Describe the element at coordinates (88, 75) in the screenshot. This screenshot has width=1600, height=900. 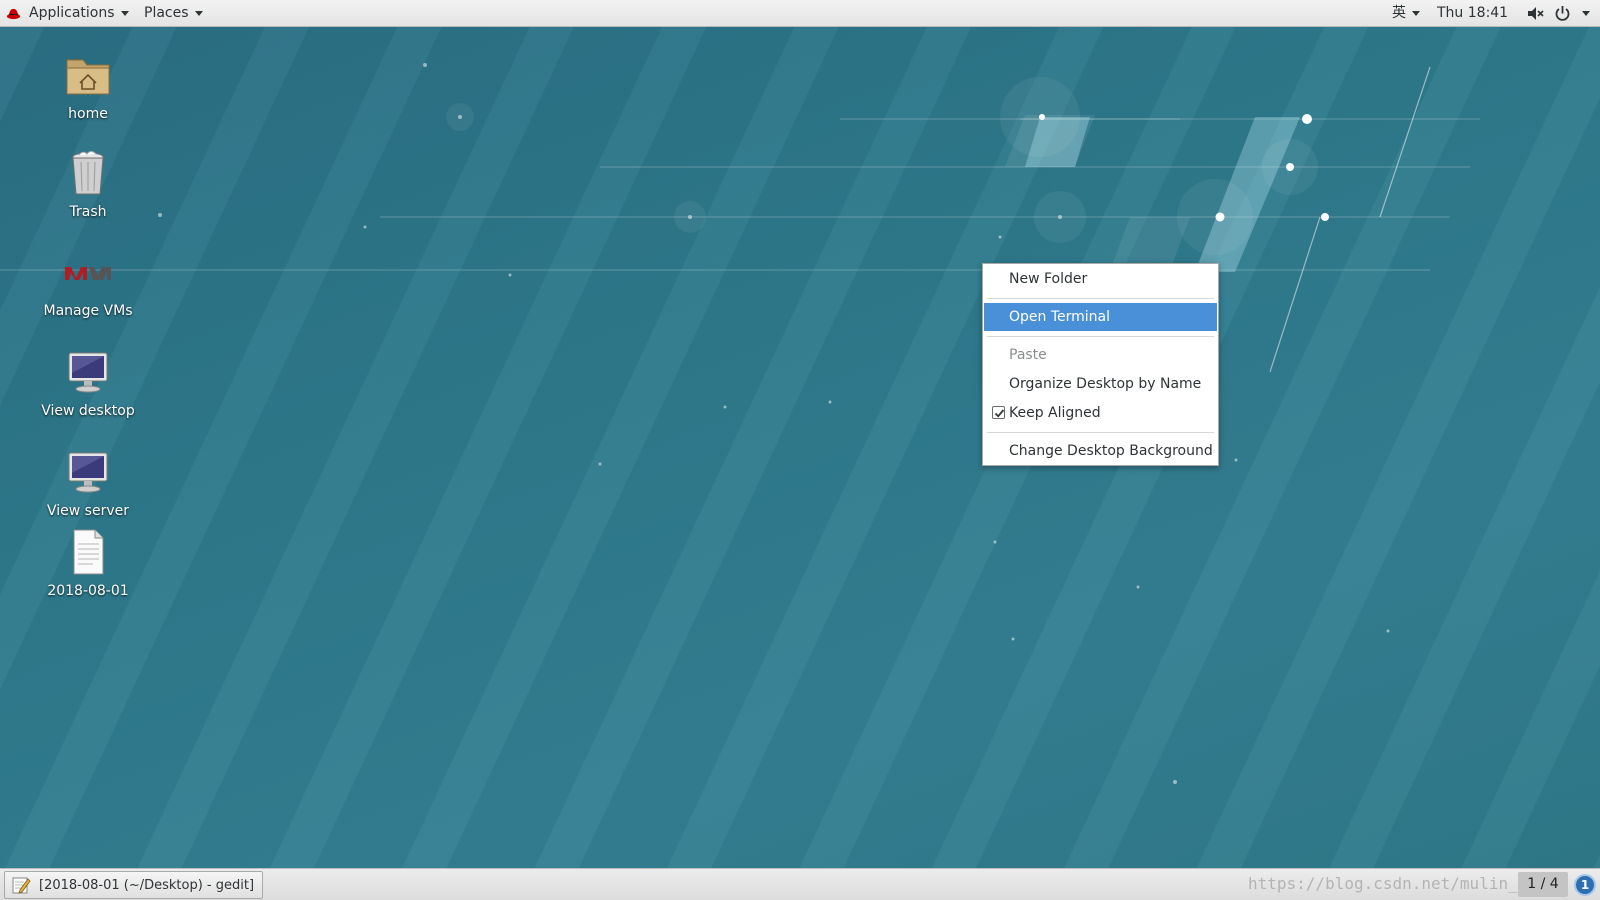
I see `home-folder-icon` at that location.